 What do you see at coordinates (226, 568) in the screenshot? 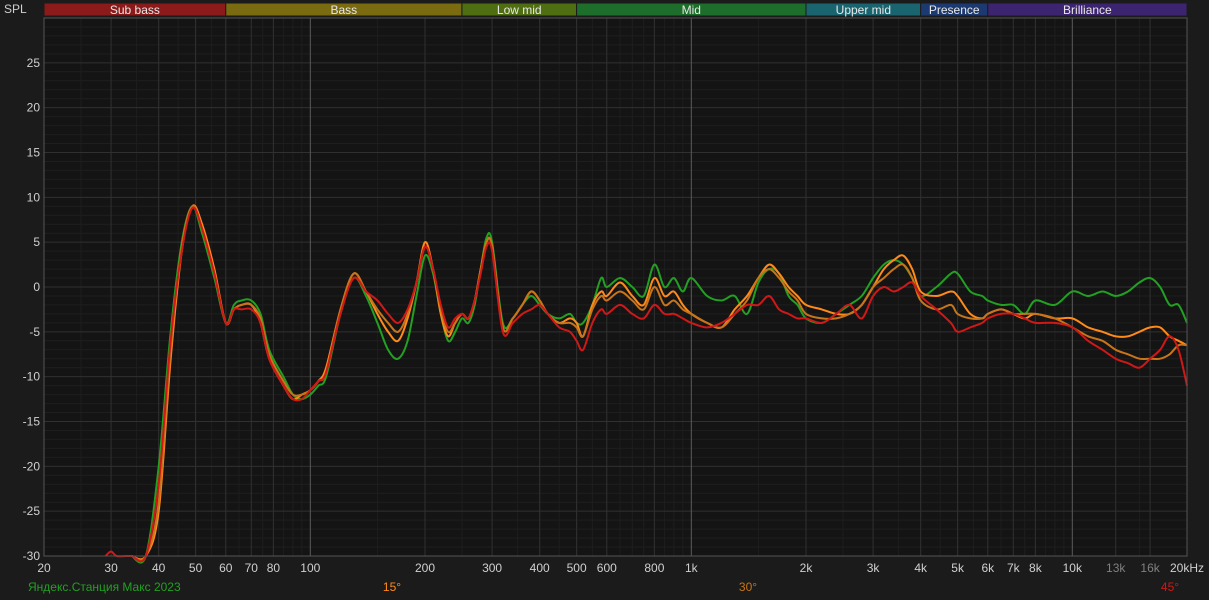
I see `x-tick-label: 60` at bounding box center [226, 568].